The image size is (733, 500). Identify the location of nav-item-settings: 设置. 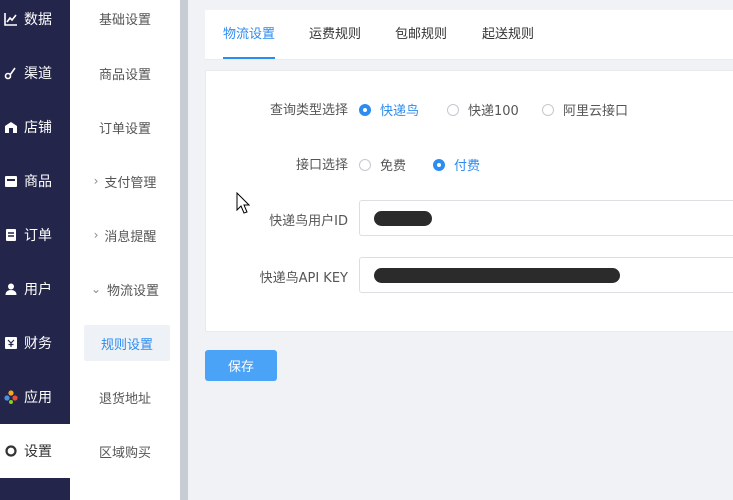
(35, 451).